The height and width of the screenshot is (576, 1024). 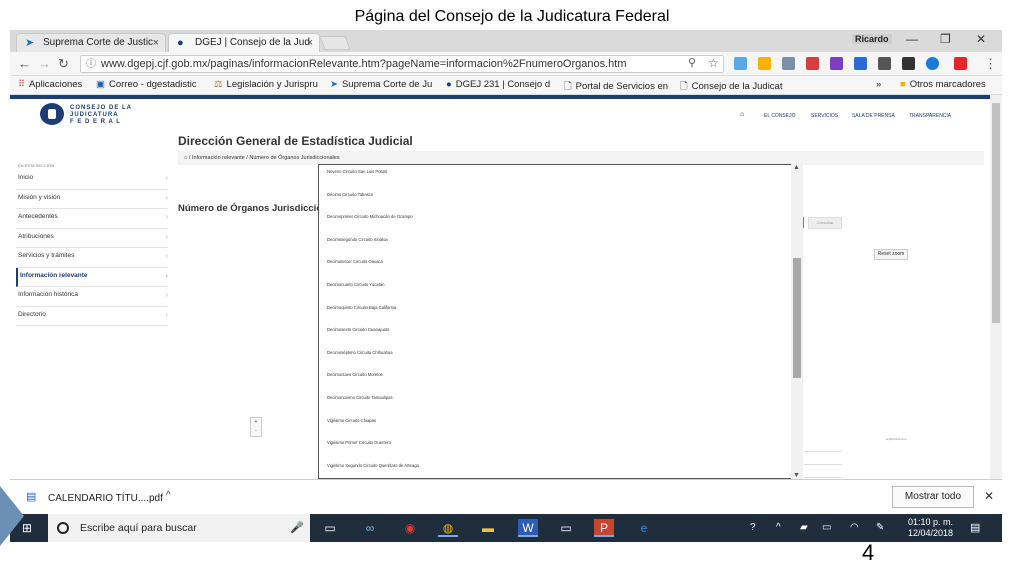 I want to click on menu-icon: ⋮, so click(x=990, y=64).